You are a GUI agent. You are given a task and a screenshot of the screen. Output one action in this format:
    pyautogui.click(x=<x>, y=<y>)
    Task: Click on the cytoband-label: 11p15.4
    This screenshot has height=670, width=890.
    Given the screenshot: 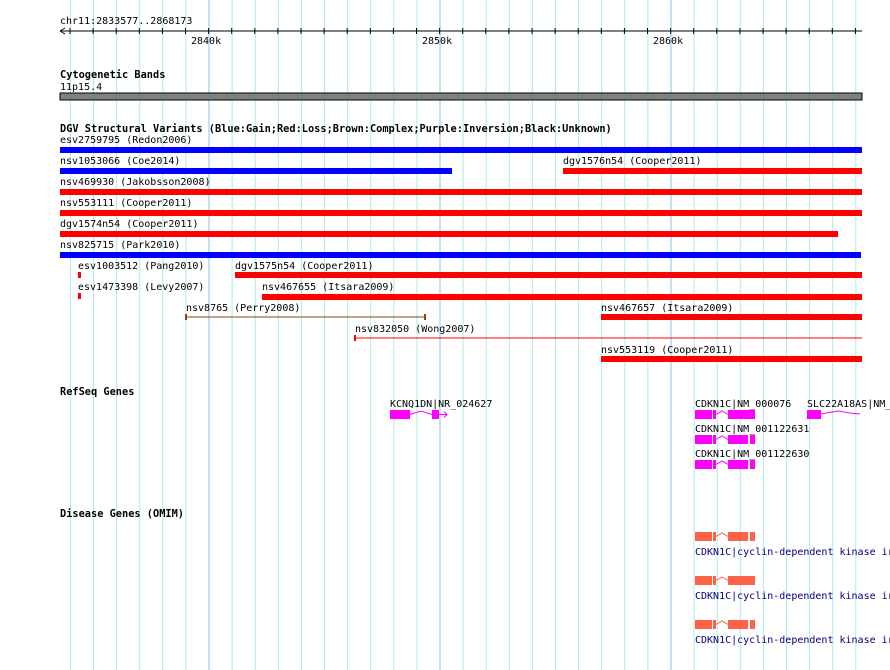 What is the action you would take?
    pyautogui.click(x=81, y=87)
    